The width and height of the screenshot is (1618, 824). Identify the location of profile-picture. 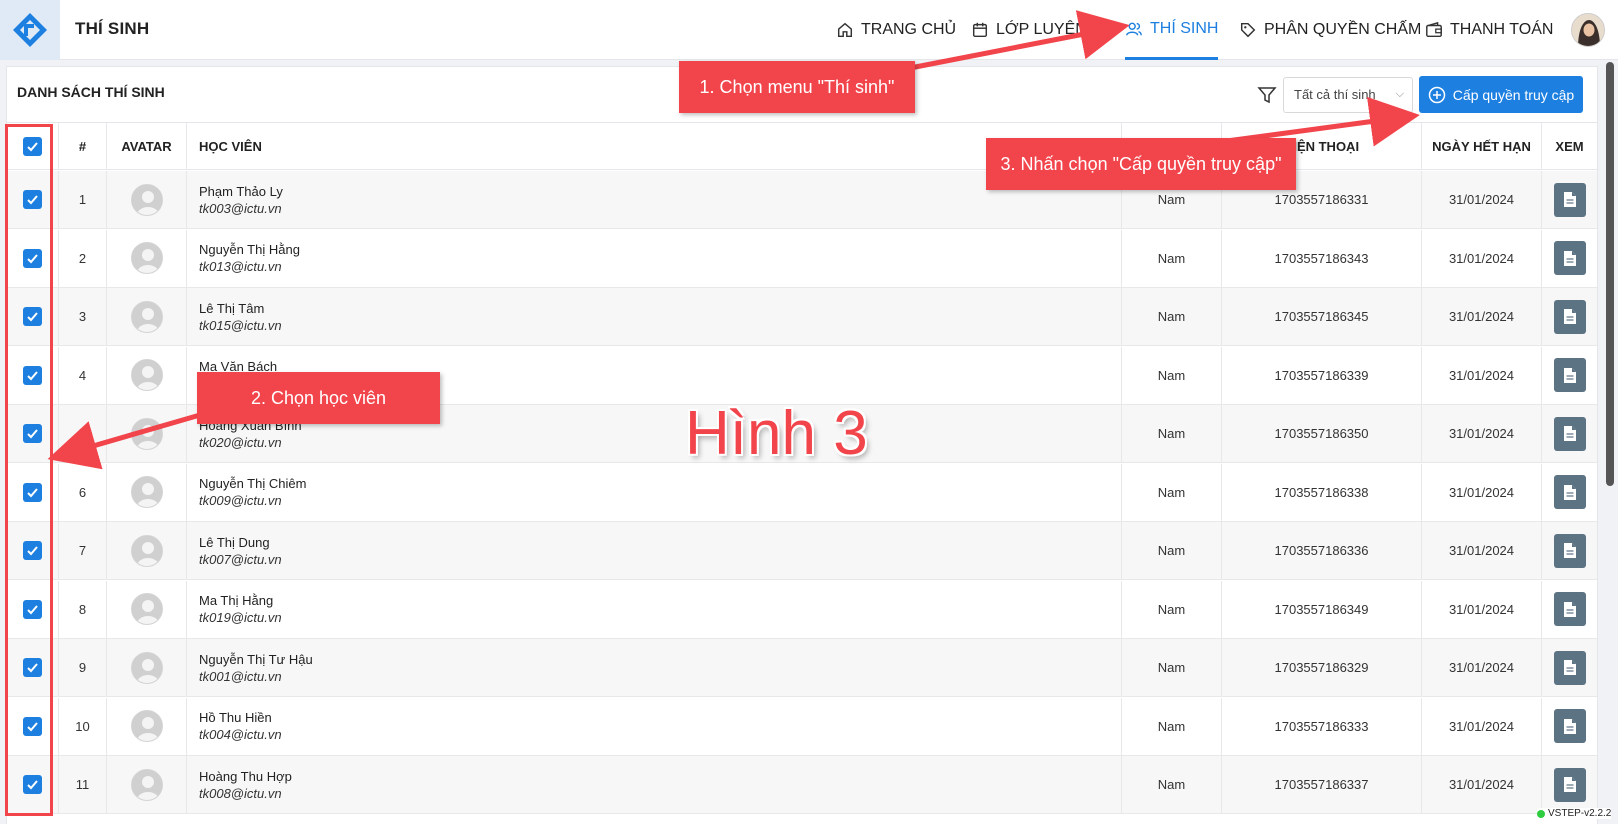
(1588, 30).